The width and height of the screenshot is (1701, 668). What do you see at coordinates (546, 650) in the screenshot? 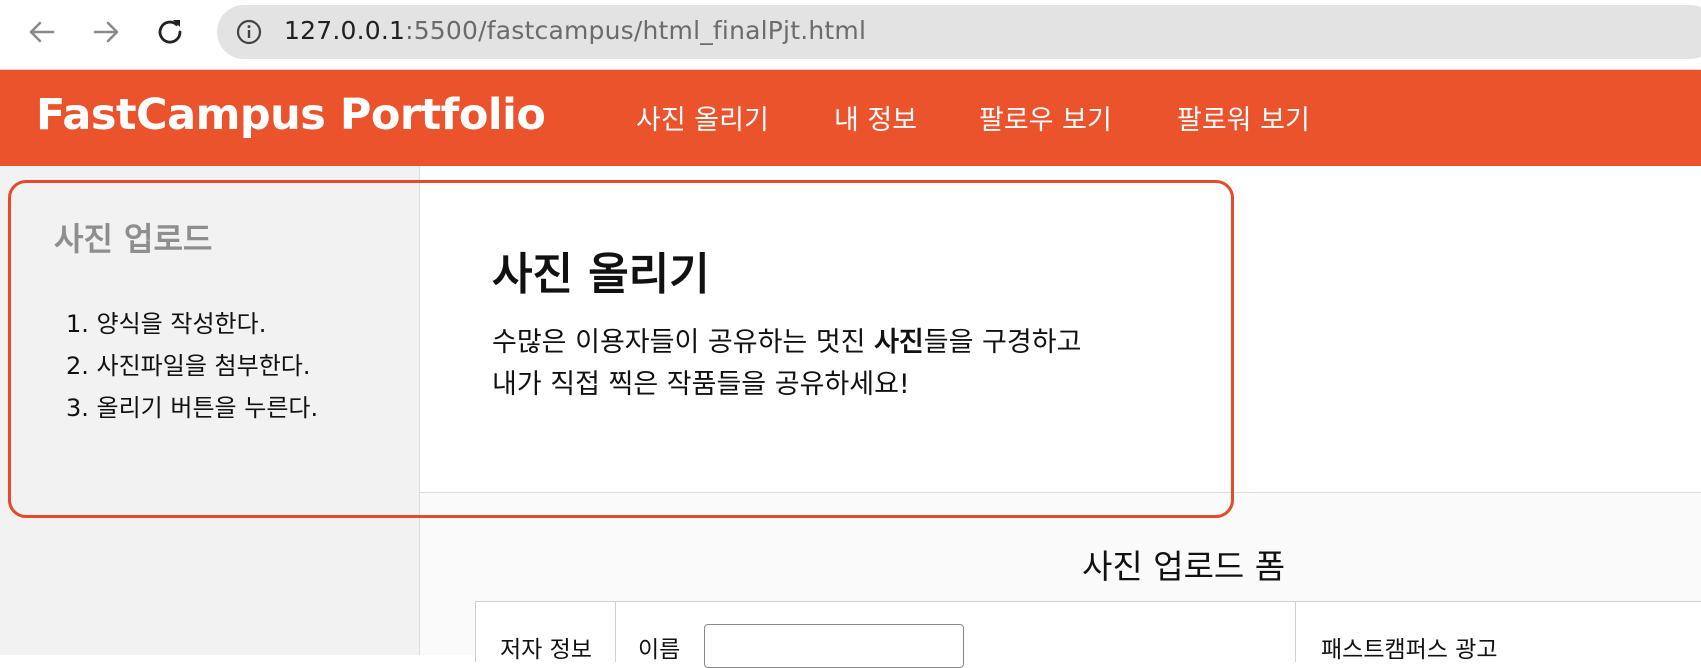
I see `author-info-label: 저자 정보` at bounding box center [546, 650].